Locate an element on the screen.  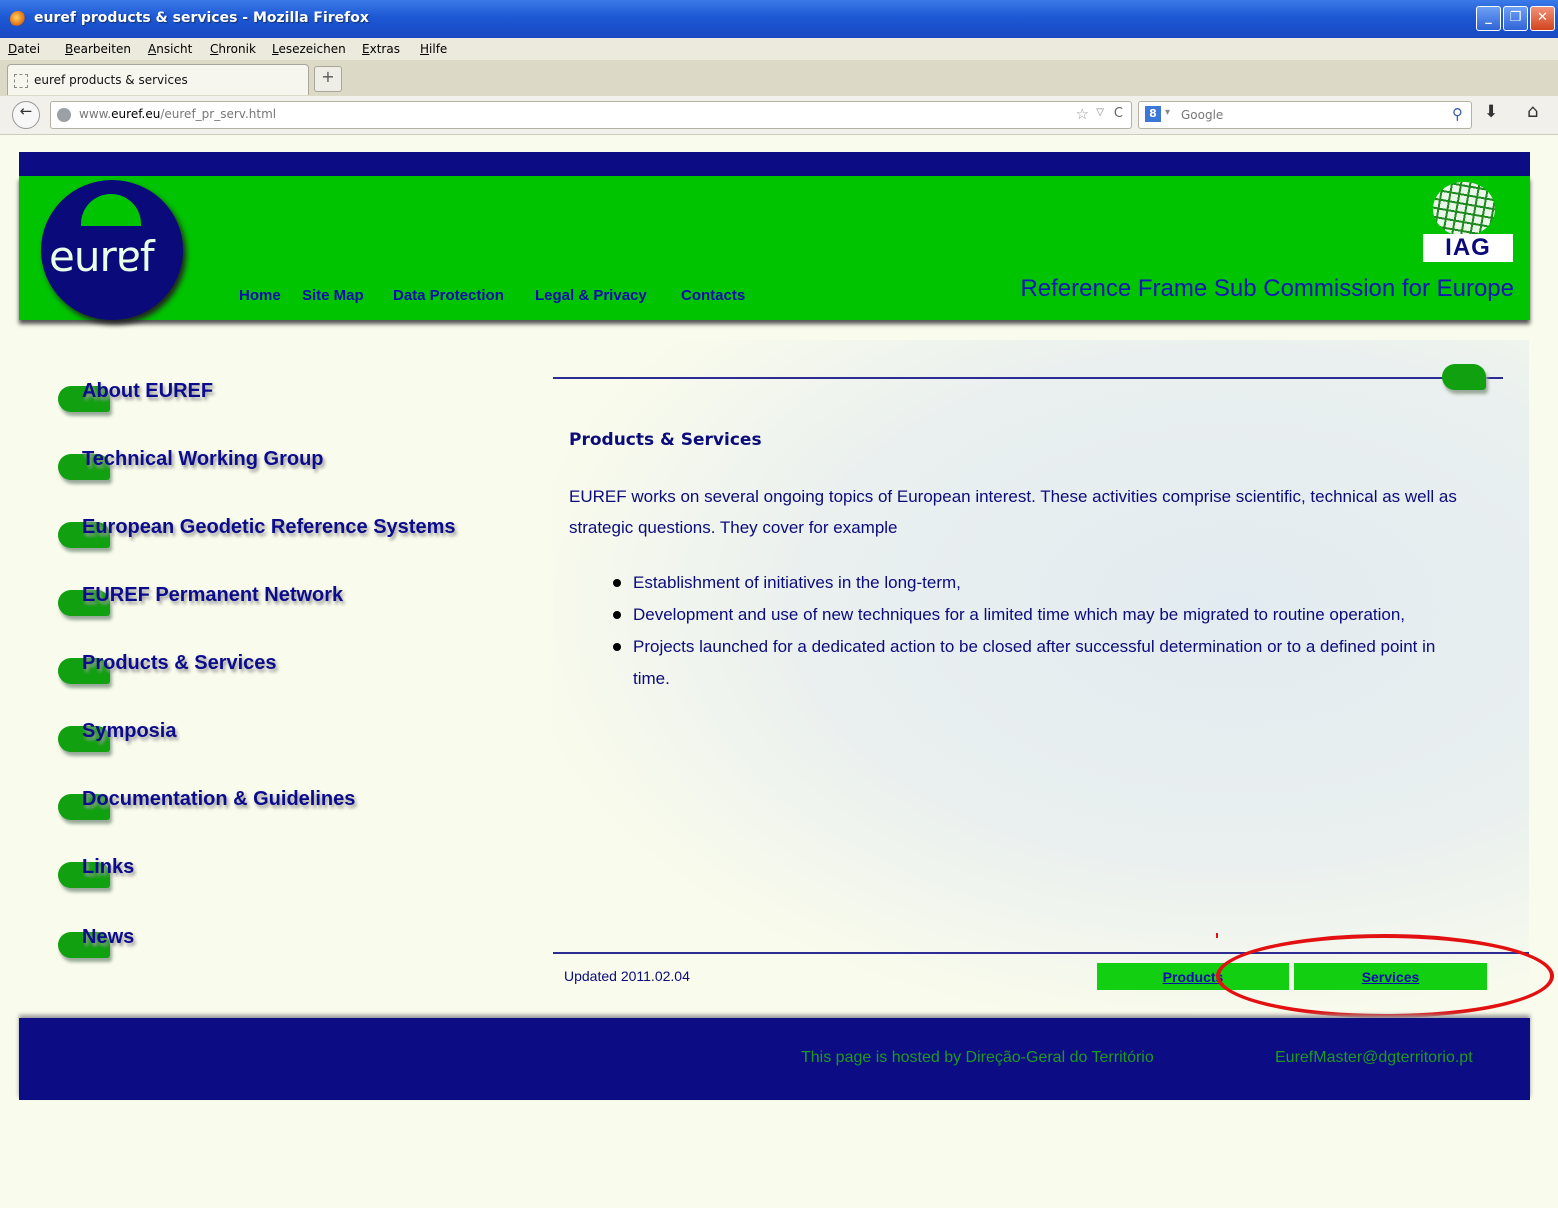
globe-icon is located at coordinates (64, 115).